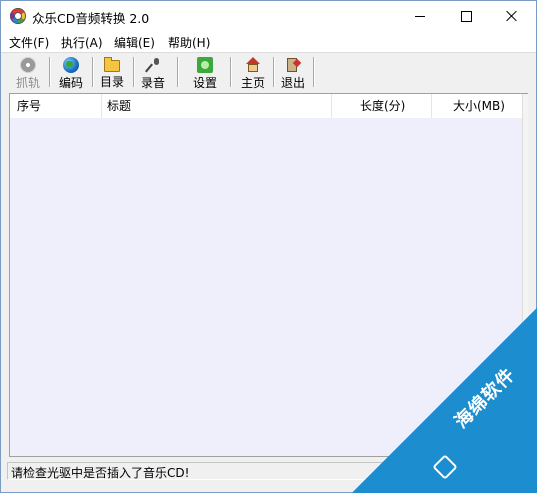  Describe the element at coordinates (479, 106) in the screenshot. I see `column-header-size: 大小(MB)` at that location.